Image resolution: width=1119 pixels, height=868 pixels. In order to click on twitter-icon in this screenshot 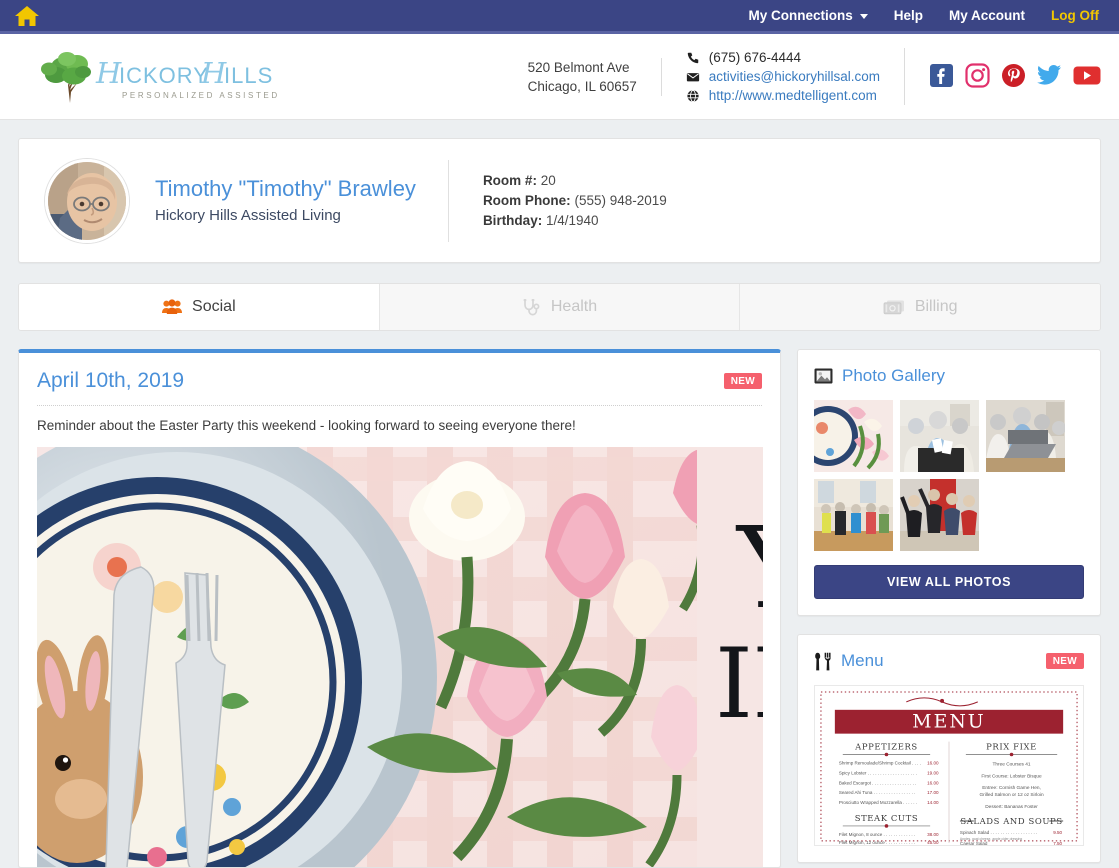, I will do `click(1049, 76)`.